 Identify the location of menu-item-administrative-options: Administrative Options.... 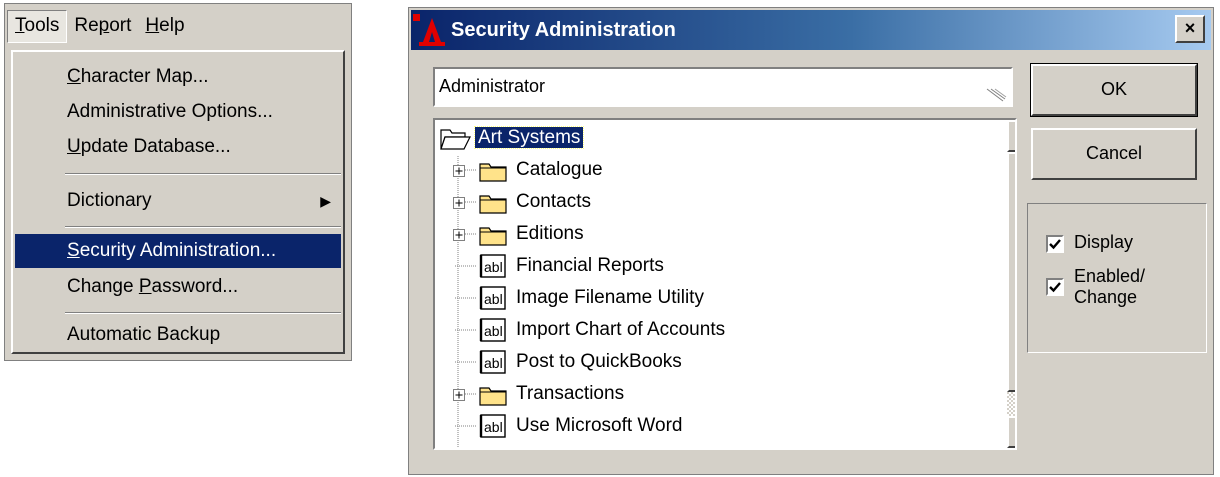
(178, 112).